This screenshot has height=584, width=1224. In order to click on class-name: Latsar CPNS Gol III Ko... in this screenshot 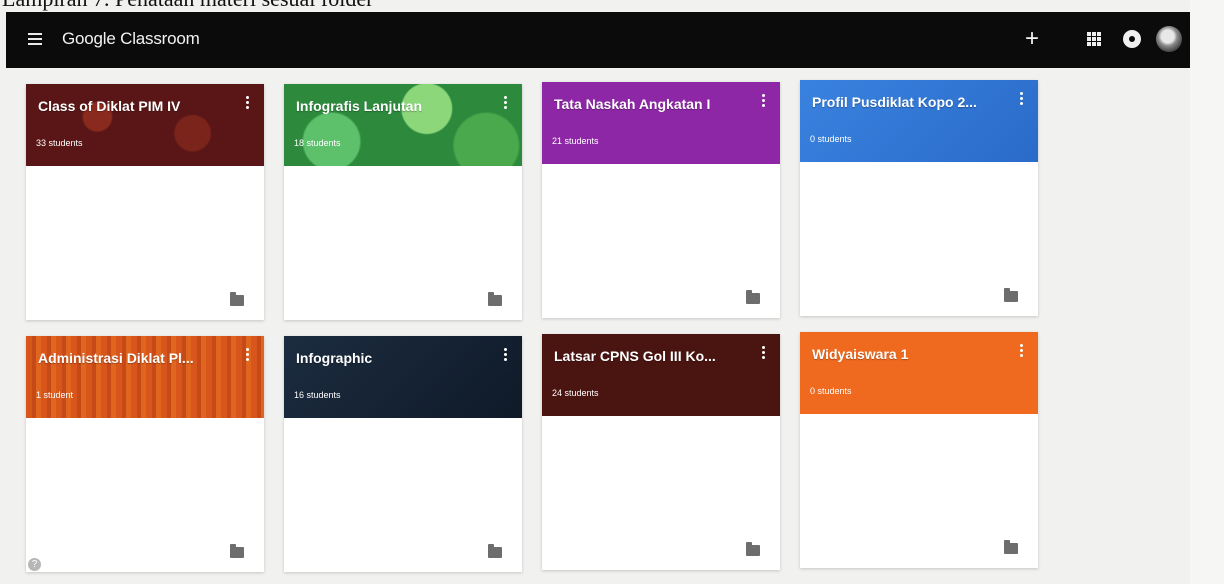, I will do `click(647, 356)`.